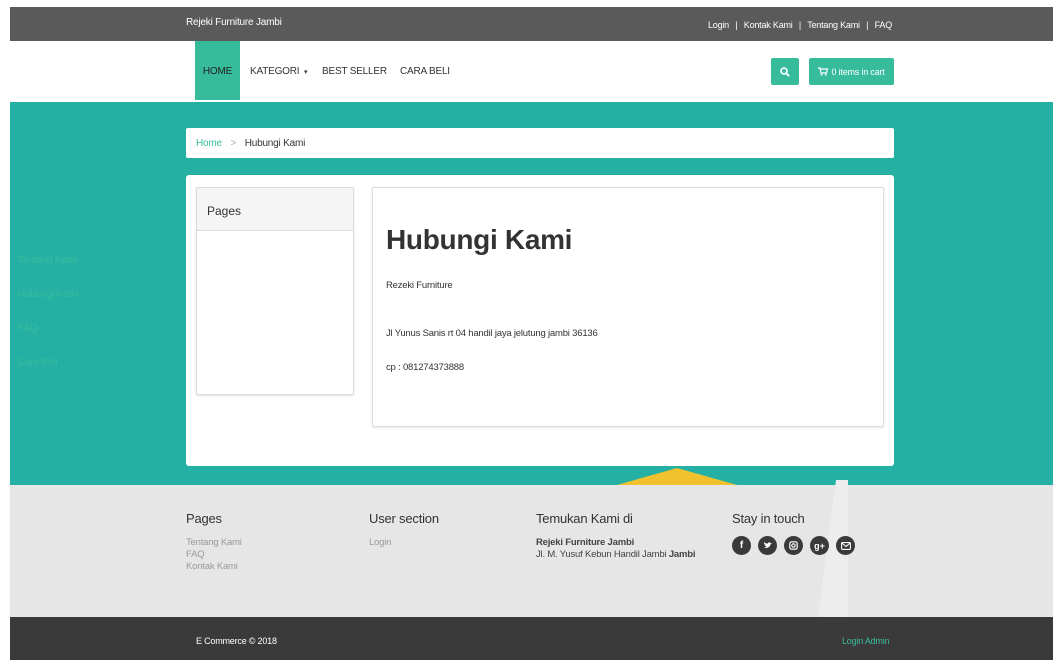 This screenshot has height=660, width=1062. What do you see at coordinates (819, 545) in the screenshot?
I see `google-plus-icon: g+` at bounding box center [819, 545].